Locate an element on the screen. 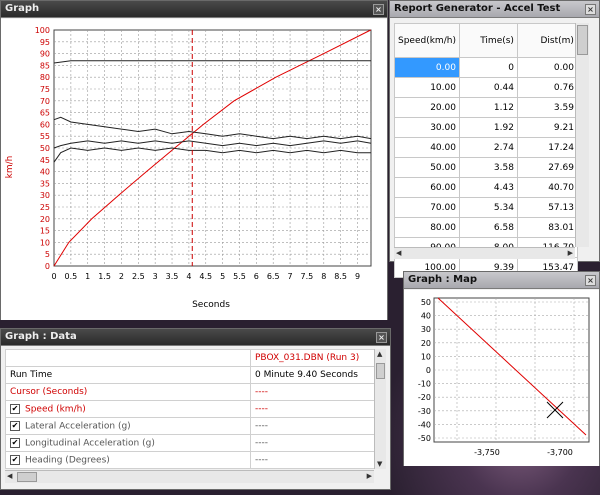 The width and height of the screenshot is (600, 495). y-tick-label: 65 is located at coordinates (45, 113).